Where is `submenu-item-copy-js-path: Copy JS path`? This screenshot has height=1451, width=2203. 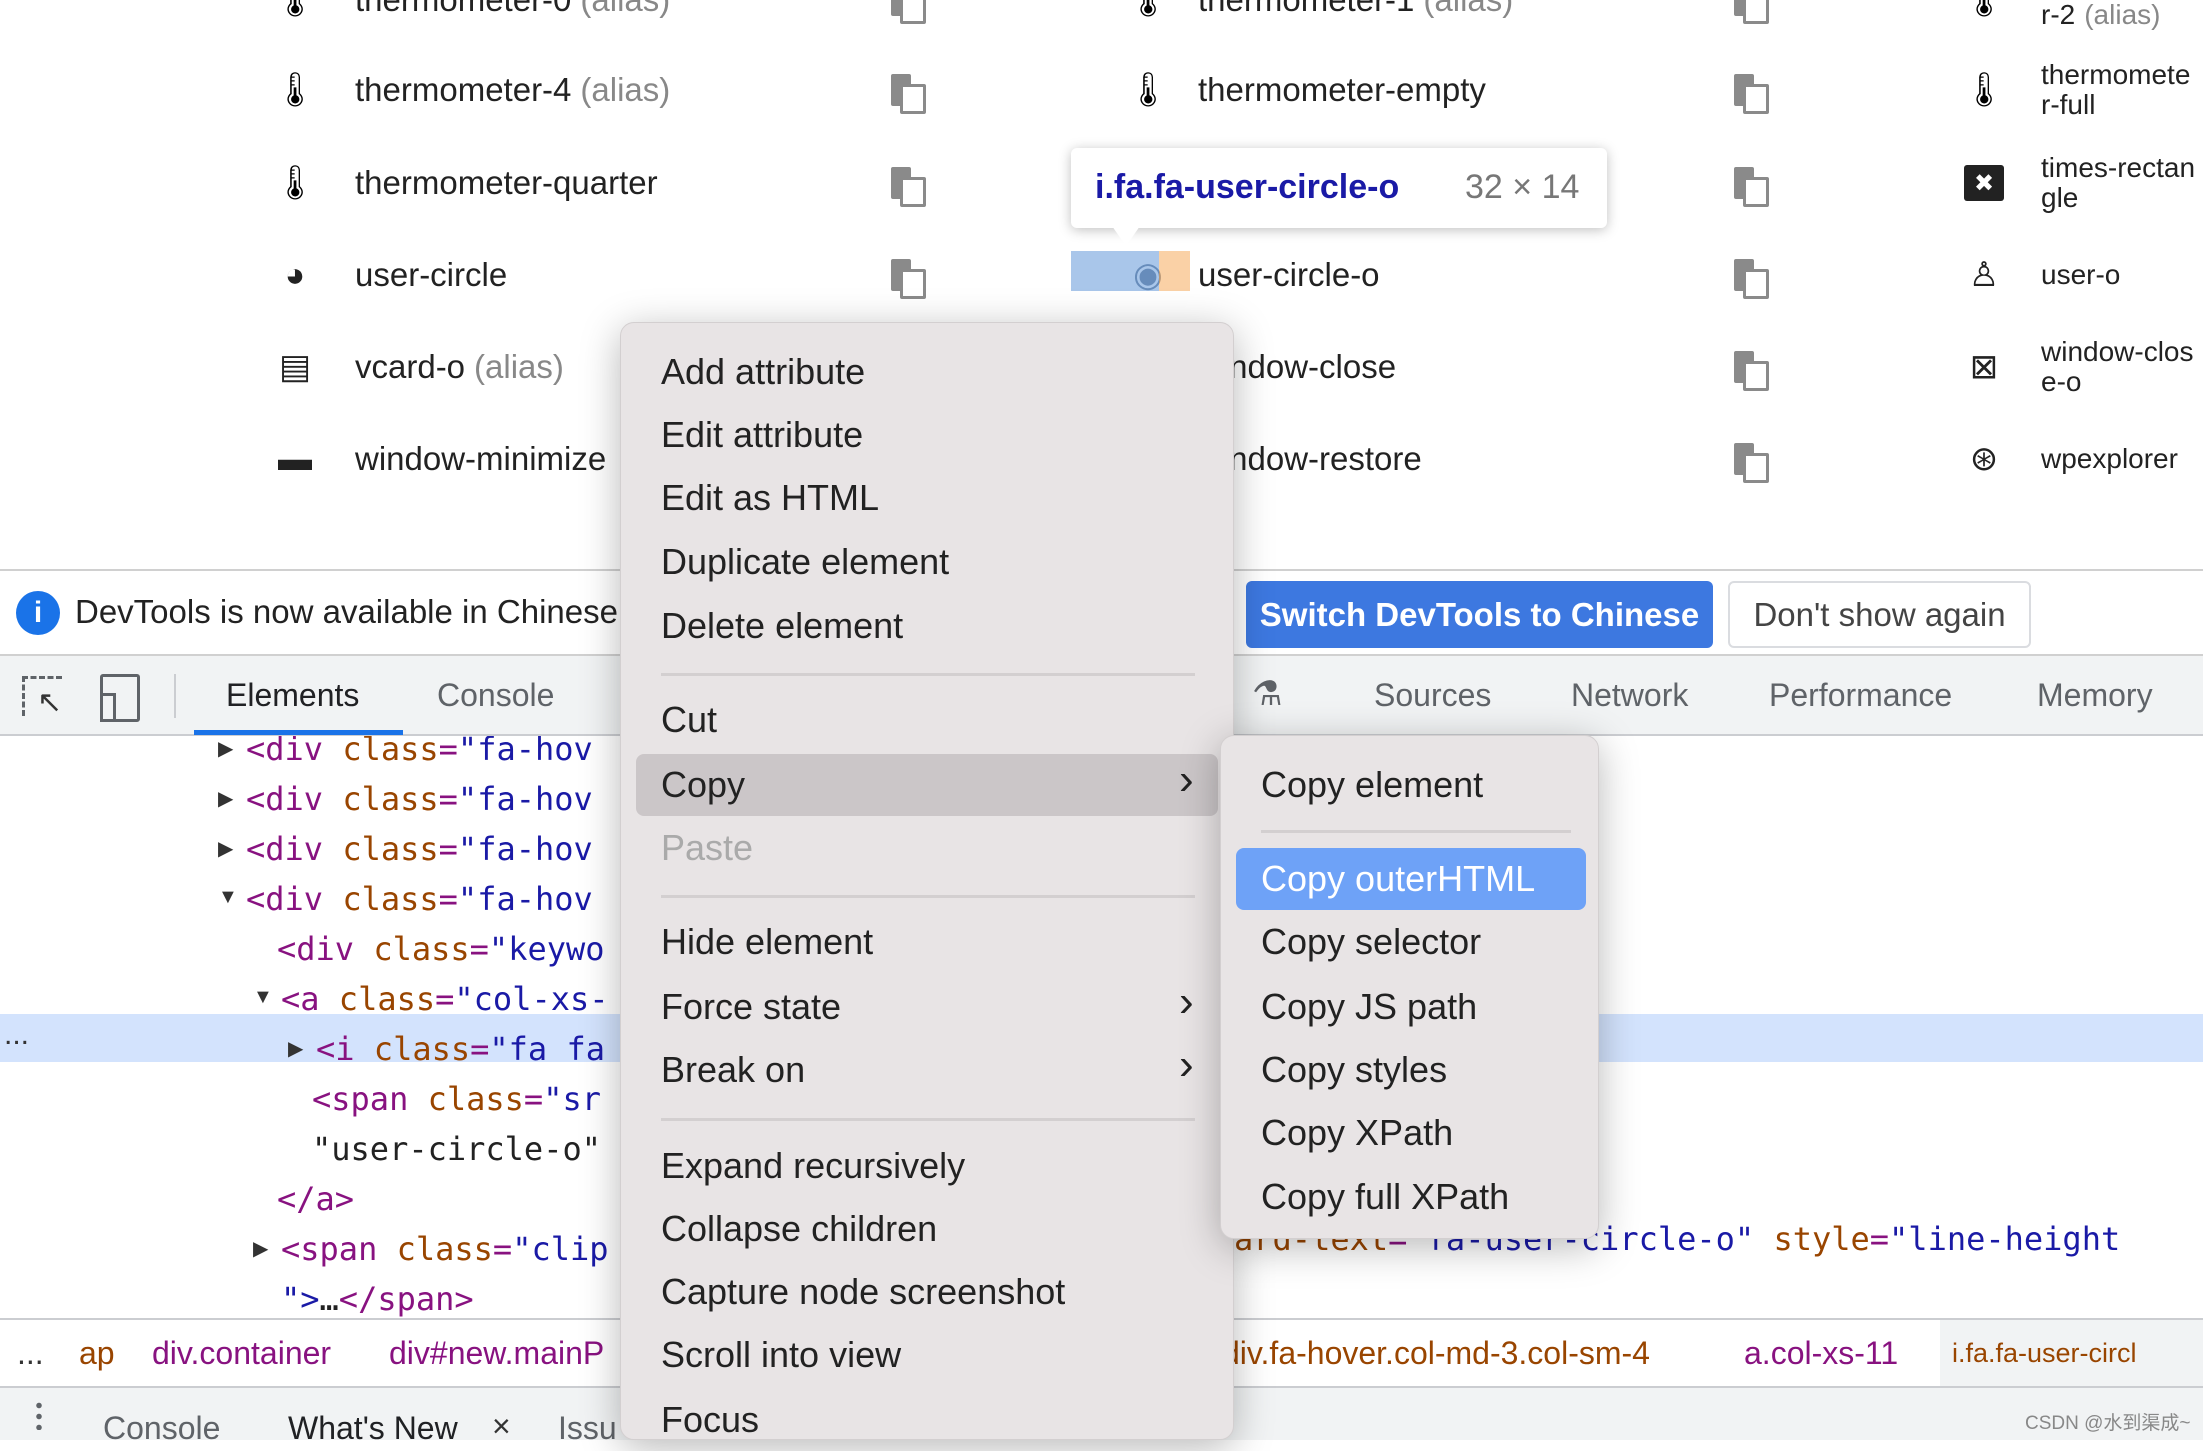
submenu-item-copy-js-path: Copy JS path is located at coordinates (1411, 1007).